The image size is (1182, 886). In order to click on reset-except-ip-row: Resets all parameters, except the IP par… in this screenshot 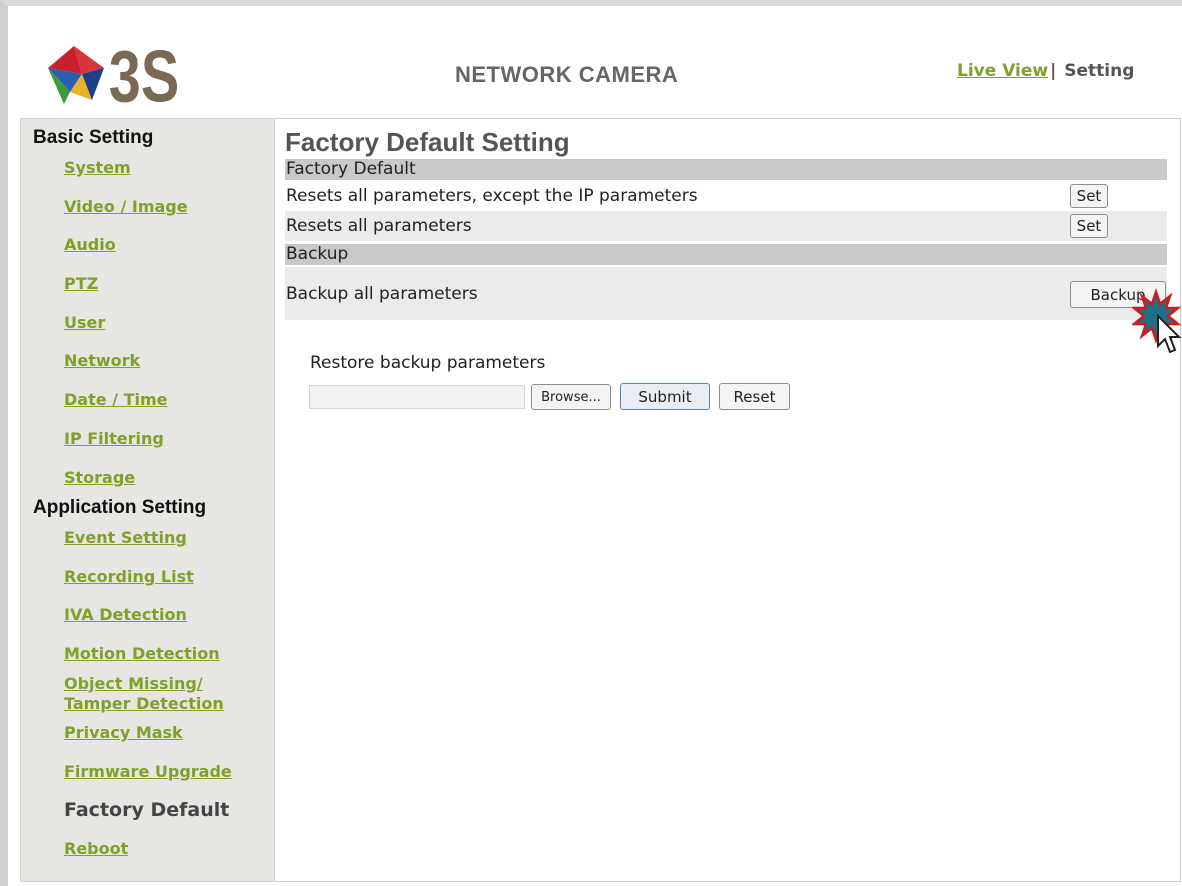, I will do `click(726, 196)`.